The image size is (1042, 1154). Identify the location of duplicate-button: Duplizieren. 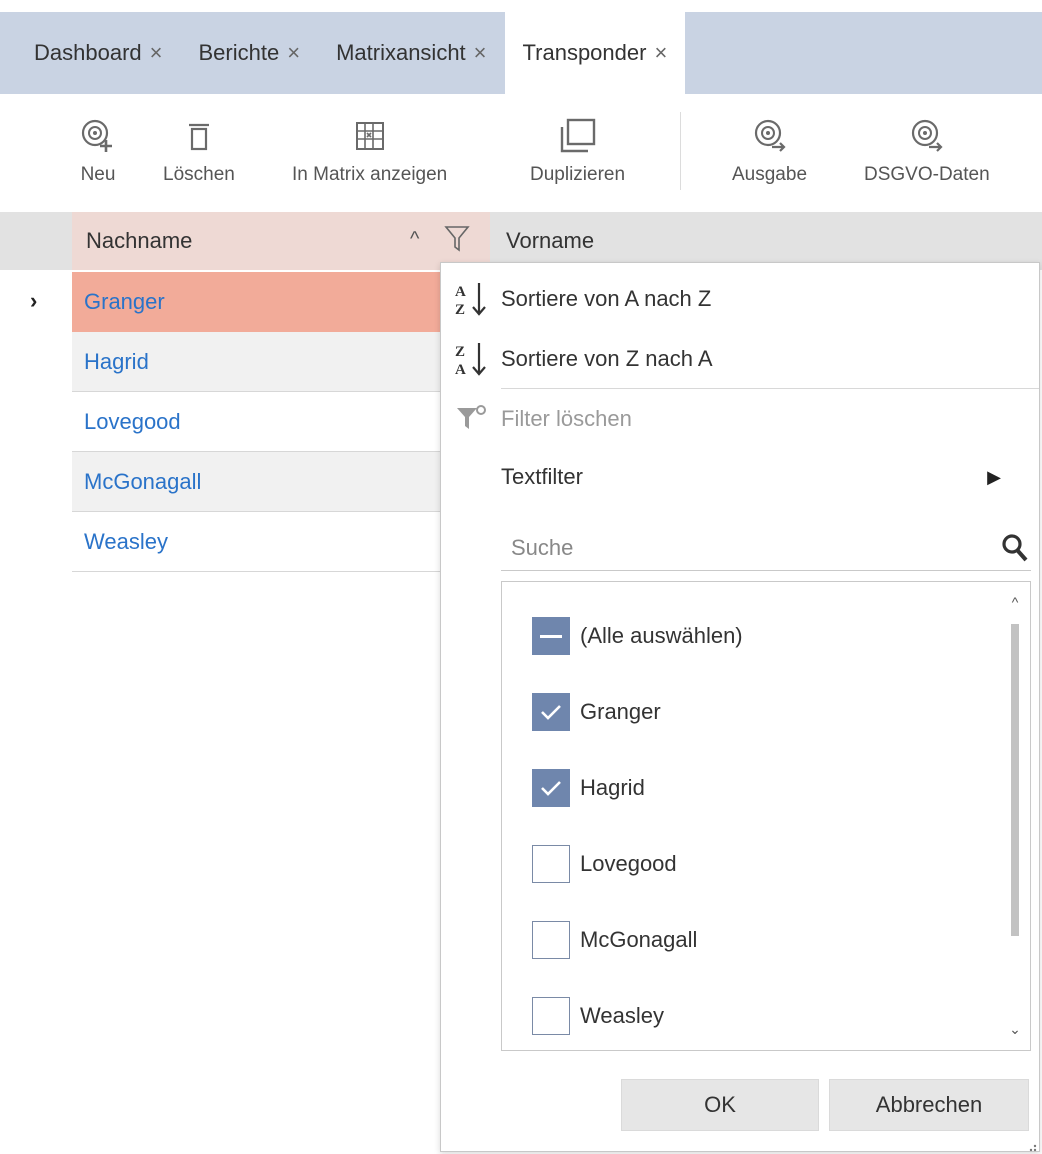
(577, 149).